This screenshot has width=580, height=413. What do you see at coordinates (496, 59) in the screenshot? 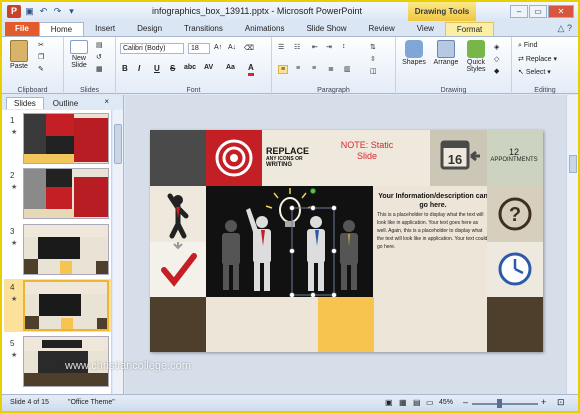
I see `shape-outline-icon: ◇` at bounding box center [496, 59].